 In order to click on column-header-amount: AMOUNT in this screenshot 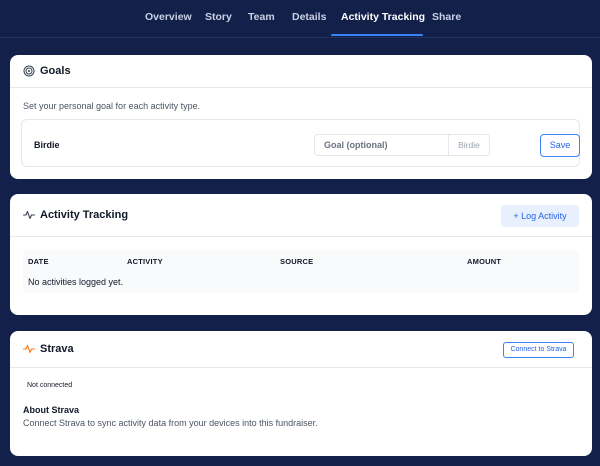, I will do `click(484, 261)`.